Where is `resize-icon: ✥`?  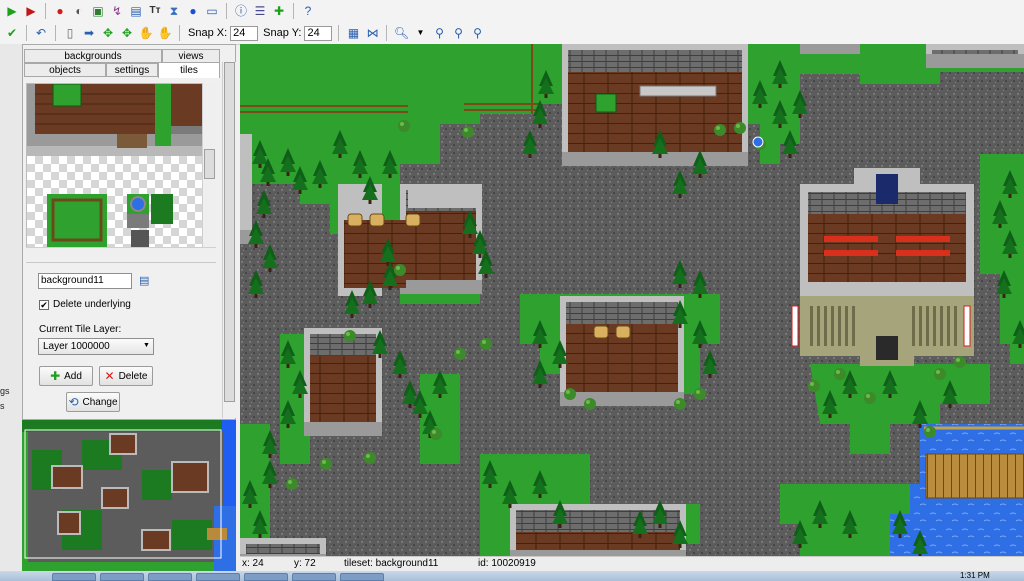 resize-icon: ✥ is located at coordinates (127, 33).